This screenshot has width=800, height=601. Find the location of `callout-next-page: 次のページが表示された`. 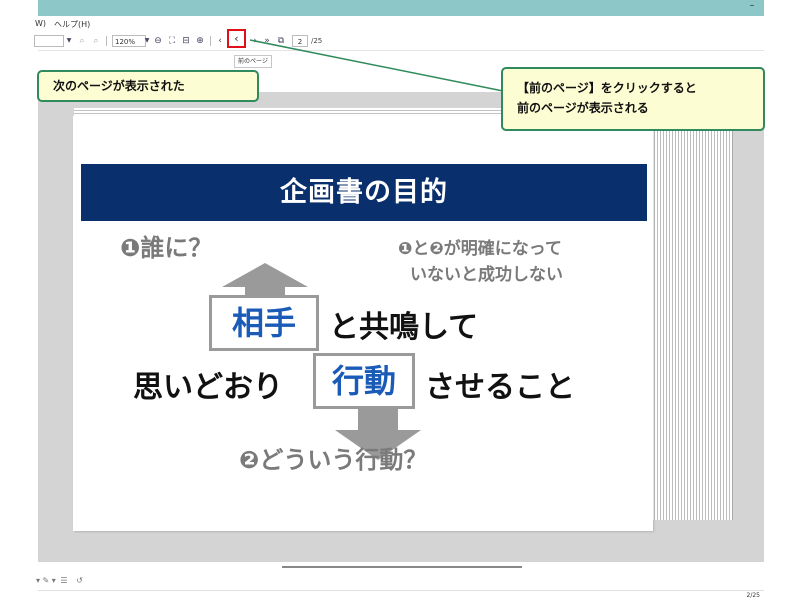

callout-next-page: 次のページが表示された is located at coordinates (148, 86).